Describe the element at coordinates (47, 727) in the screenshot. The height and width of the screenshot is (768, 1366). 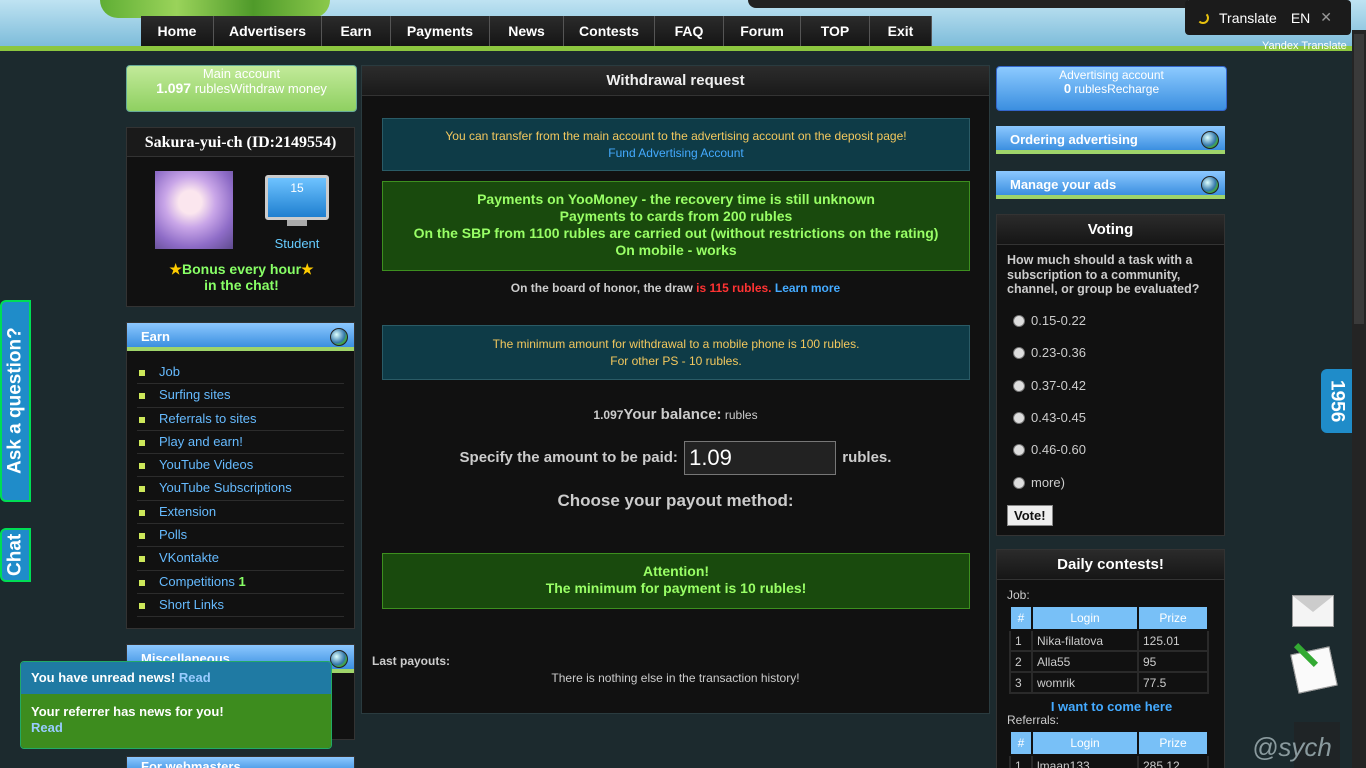
I see `referrer-read-link: Read` at that location.